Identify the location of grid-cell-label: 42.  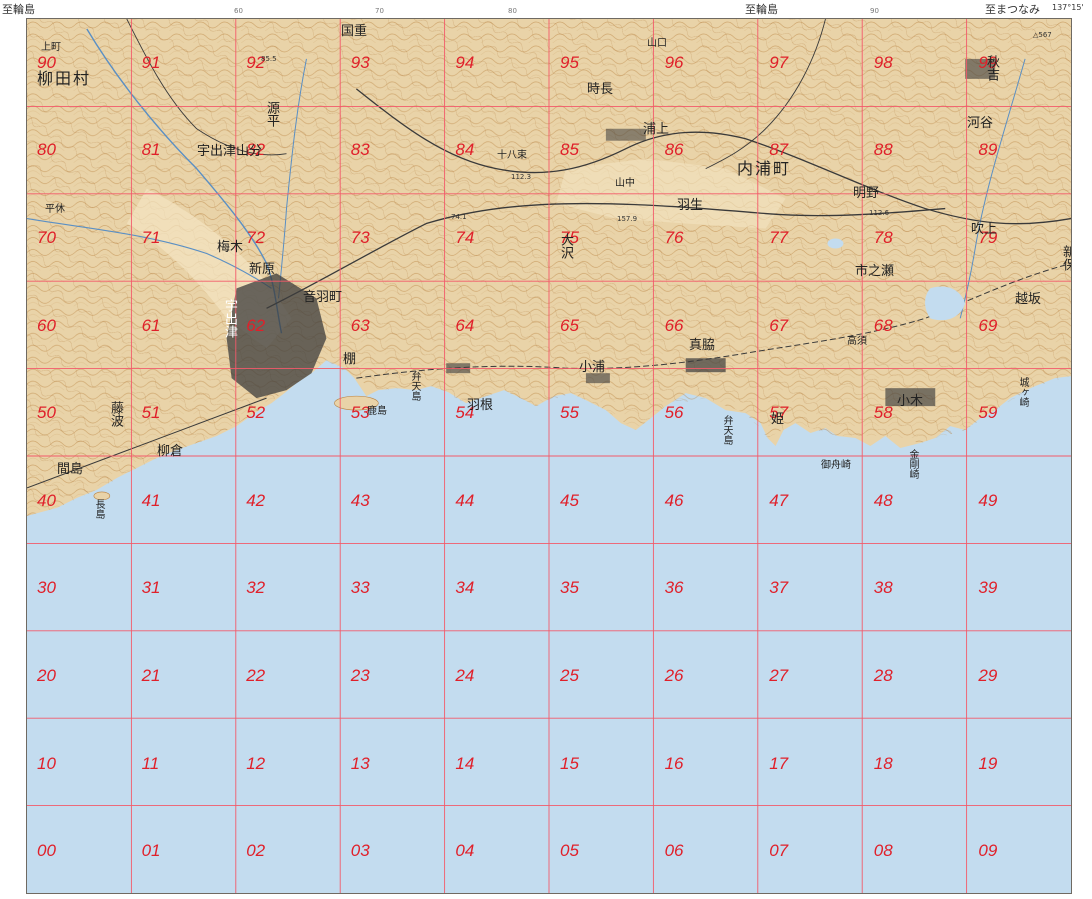
(256, 500).